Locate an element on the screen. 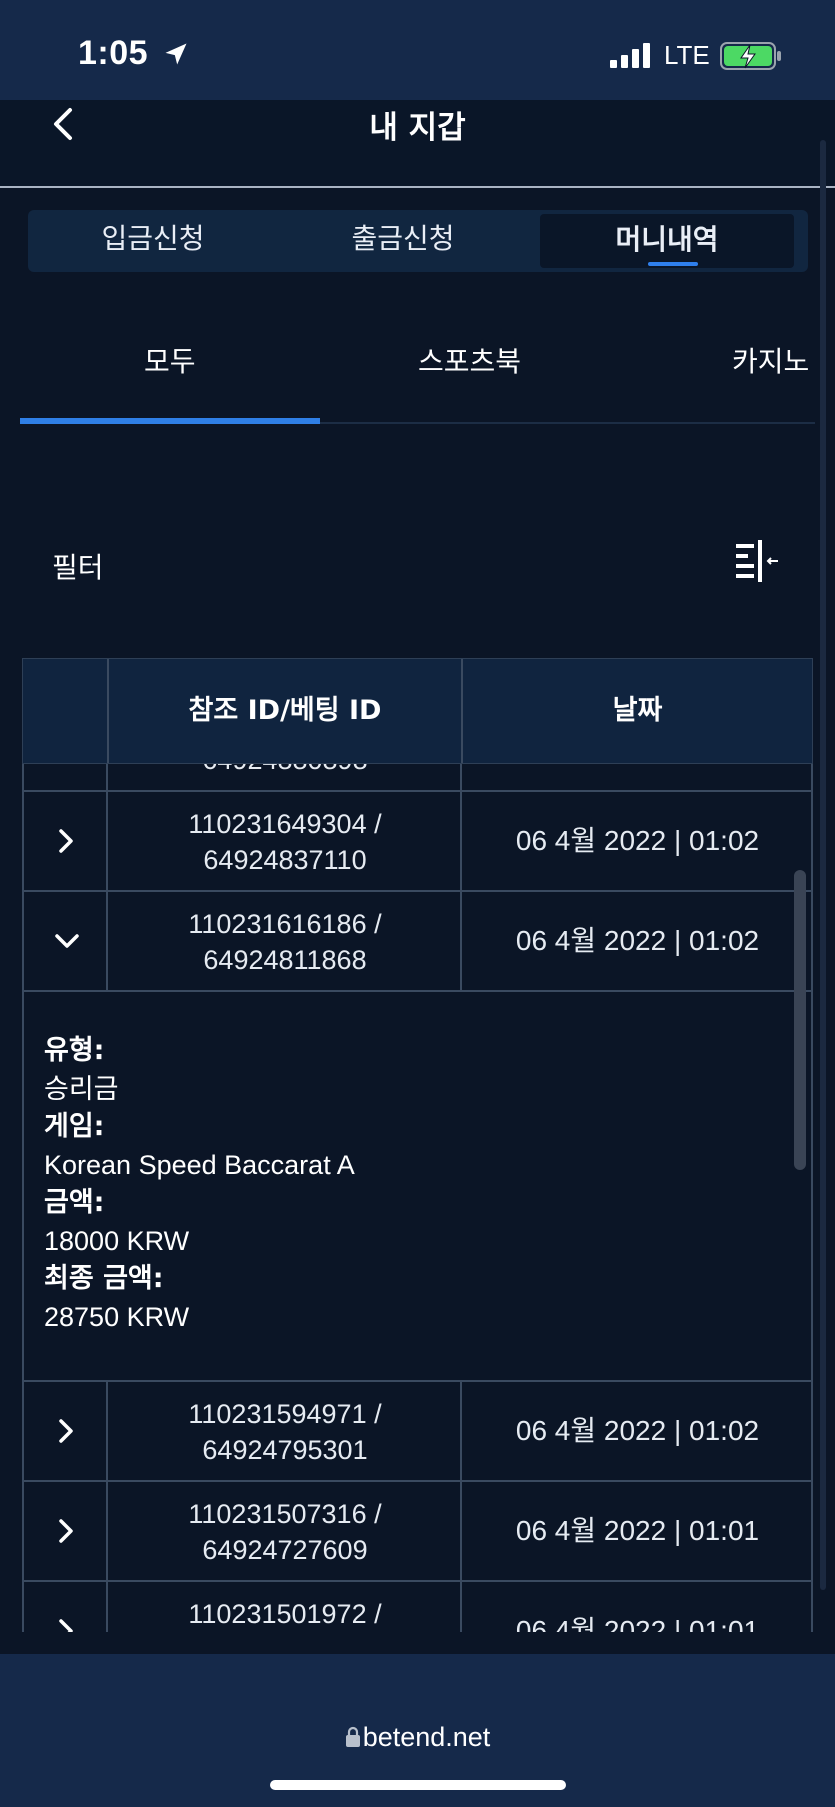 The width and height of the screenshot is (835, 1807). final-amount-label: 최종 금액: is located at coordinates (104, 1278).